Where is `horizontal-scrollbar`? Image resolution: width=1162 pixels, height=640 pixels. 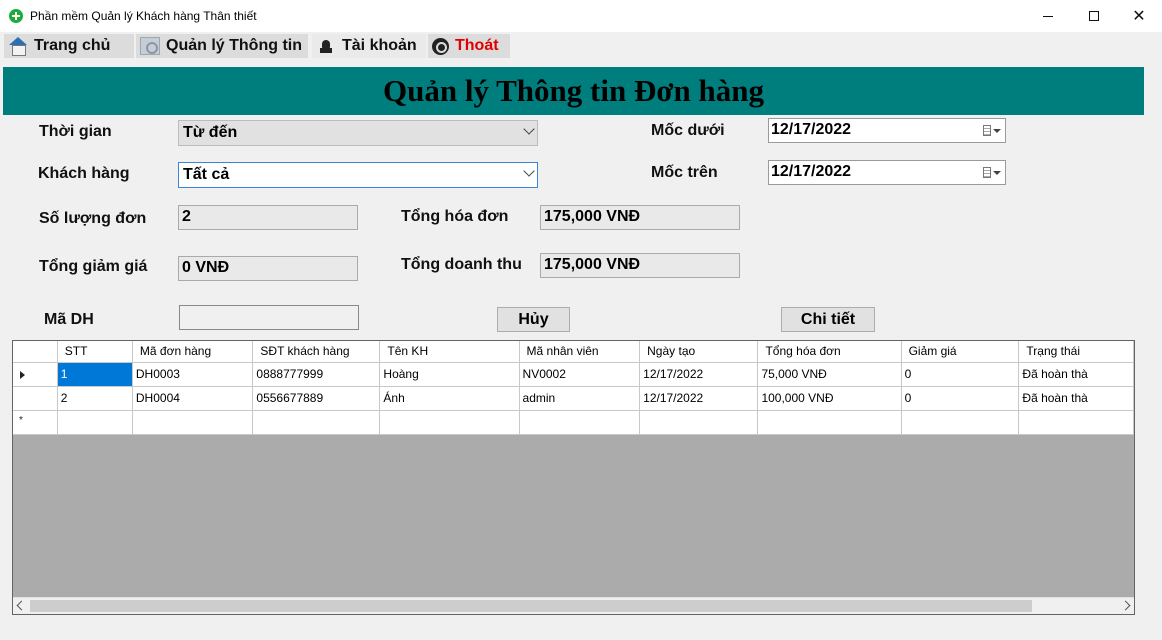 horizontal-scrollbar is located at coordinates (573, 605).